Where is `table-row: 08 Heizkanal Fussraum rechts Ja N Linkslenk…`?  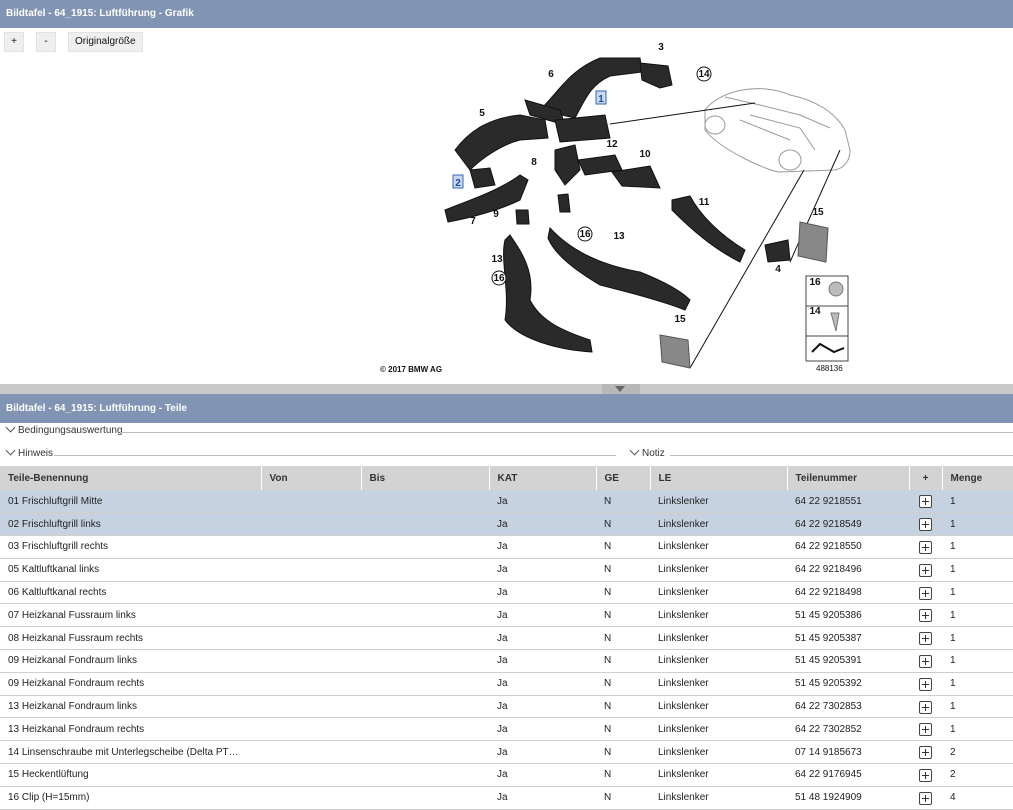 table-row: 08 Heizkanal Fussraum rechts Ja N Linkslenk… is located at coordinates (506, 638).